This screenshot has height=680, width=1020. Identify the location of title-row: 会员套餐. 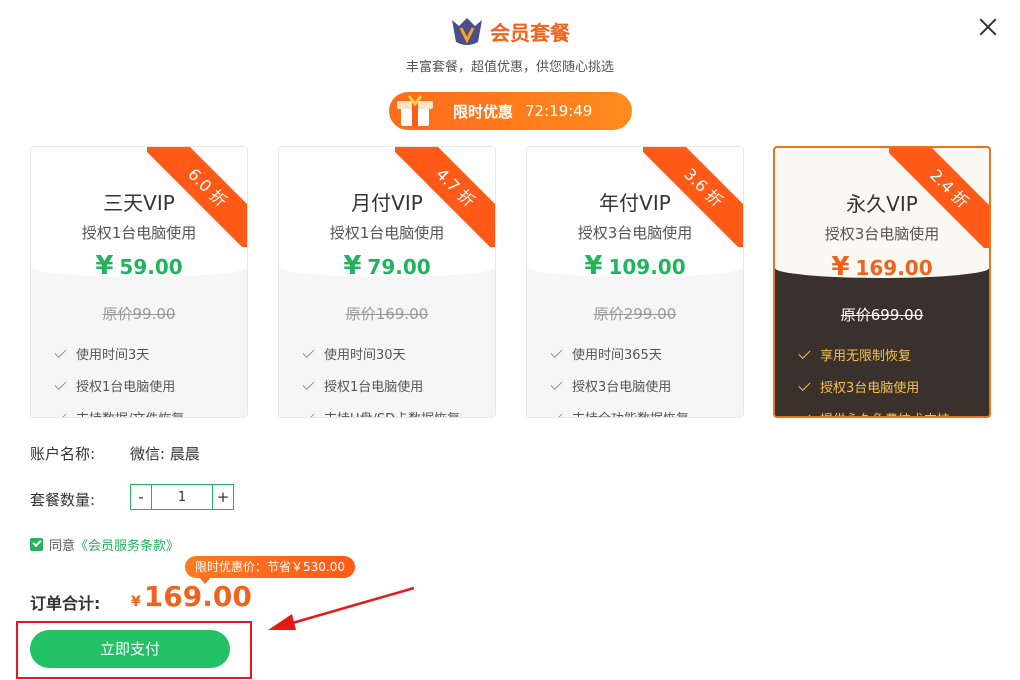
(510, 31).